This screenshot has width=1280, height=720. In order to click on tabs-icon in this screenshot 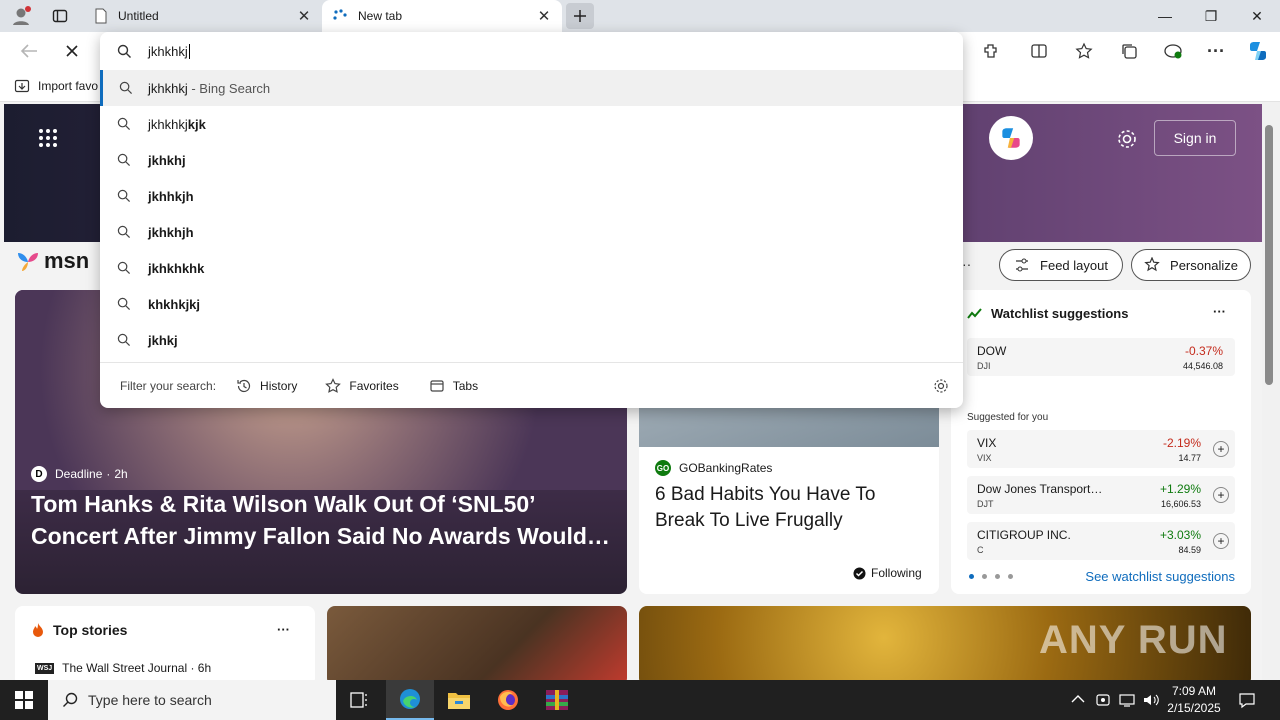, I will do `click(437, 385)`.